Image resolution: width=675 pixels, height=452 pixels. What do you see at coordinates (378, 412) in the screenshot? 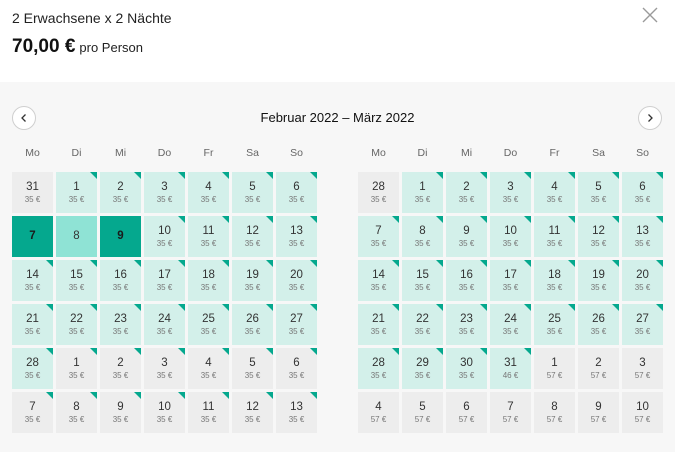
I see `day-cell: 4 57 €` at bounding box center [378, 412].